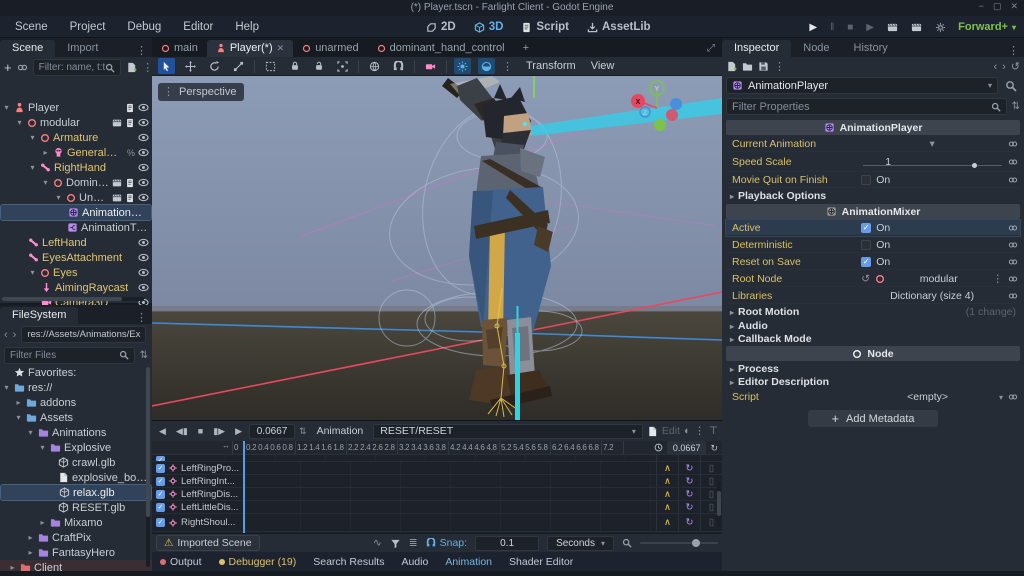  Describe the element at coordinates (873, 162) in the screenshot. I see `prop-speed-scale: Speed Scale 1` at that location.